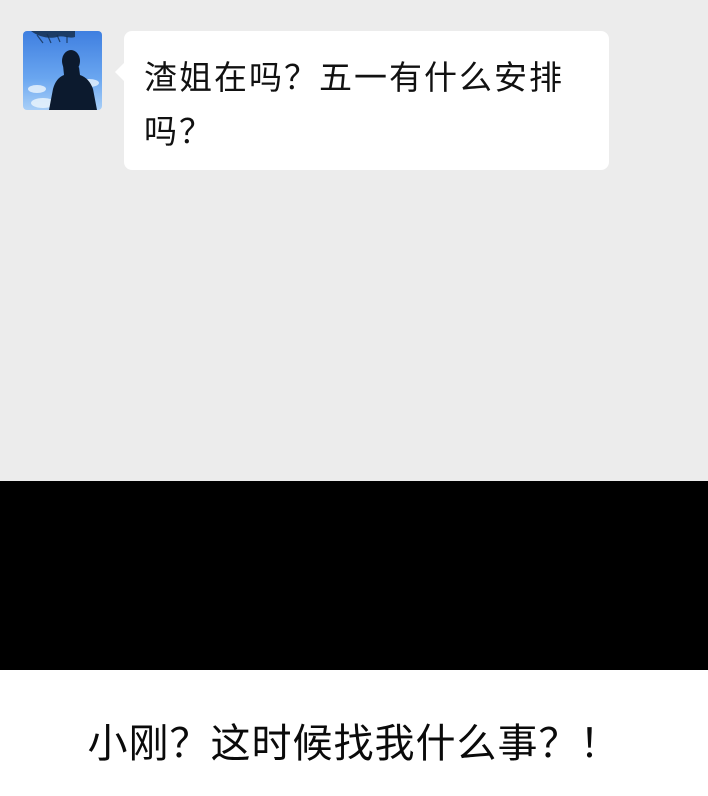 The height and width of the screenshot is (796, 708). I want to click on bubble-tail, so click(119, 72).